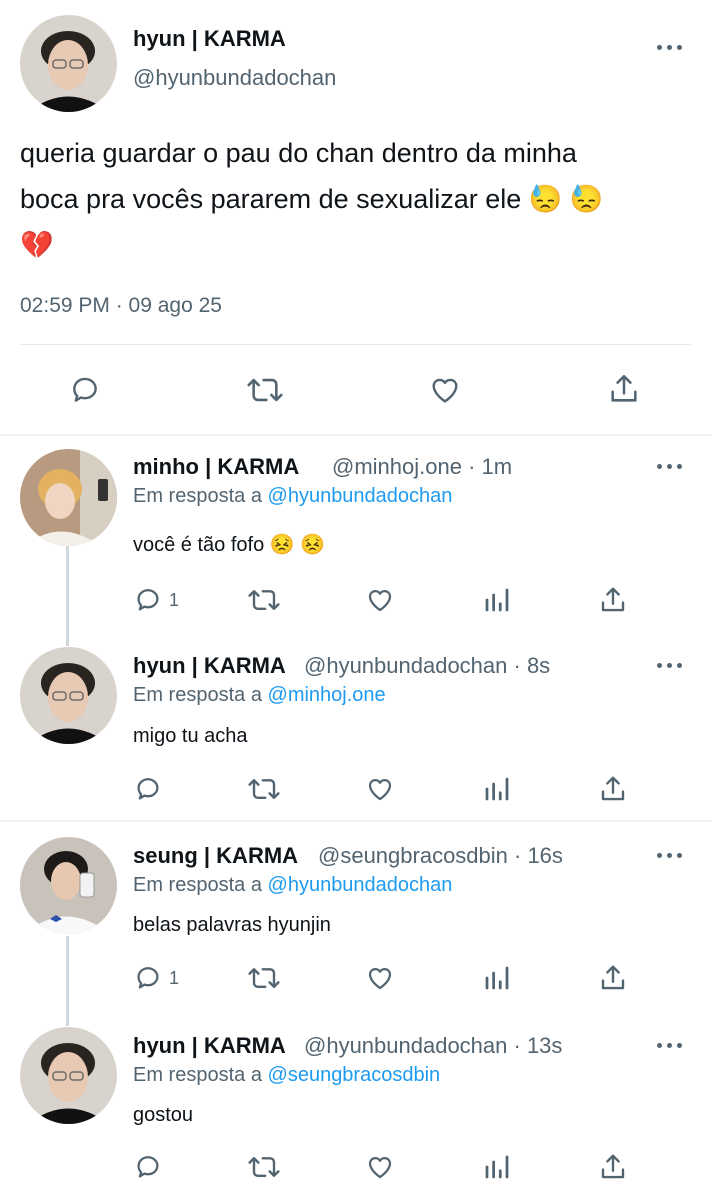 Image resolution: width=711 pixels, height=1200 pixels. I want to click on reply-text: gostou, so click(163, 1115).